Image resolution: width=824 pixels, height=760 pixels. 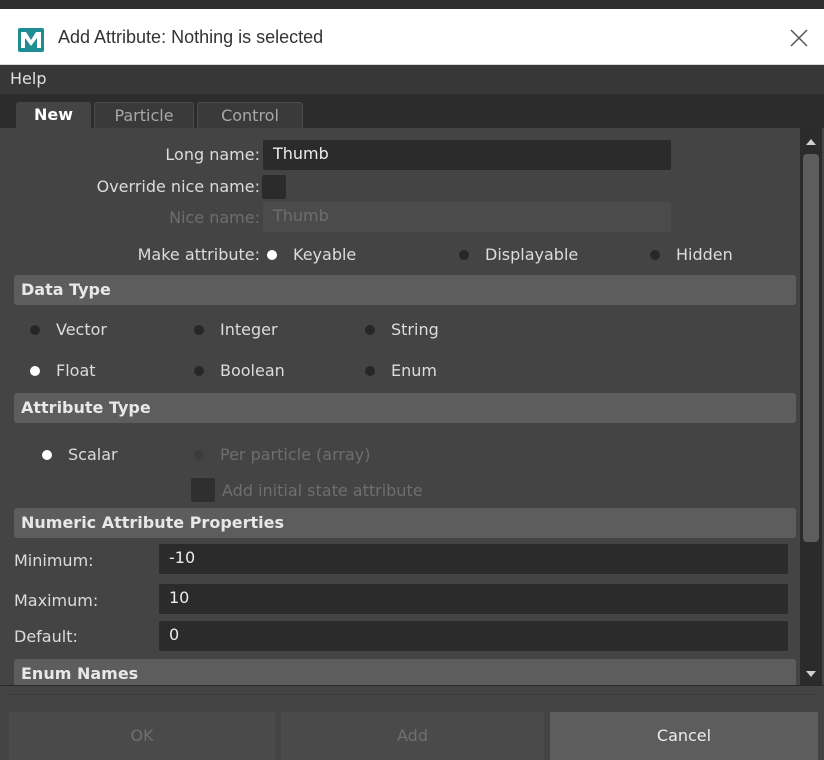 What do you see at coordinates (811, 142) in the screenshot?
I see `scroll-up-arrow-icon` at bounding box center [811, 142].